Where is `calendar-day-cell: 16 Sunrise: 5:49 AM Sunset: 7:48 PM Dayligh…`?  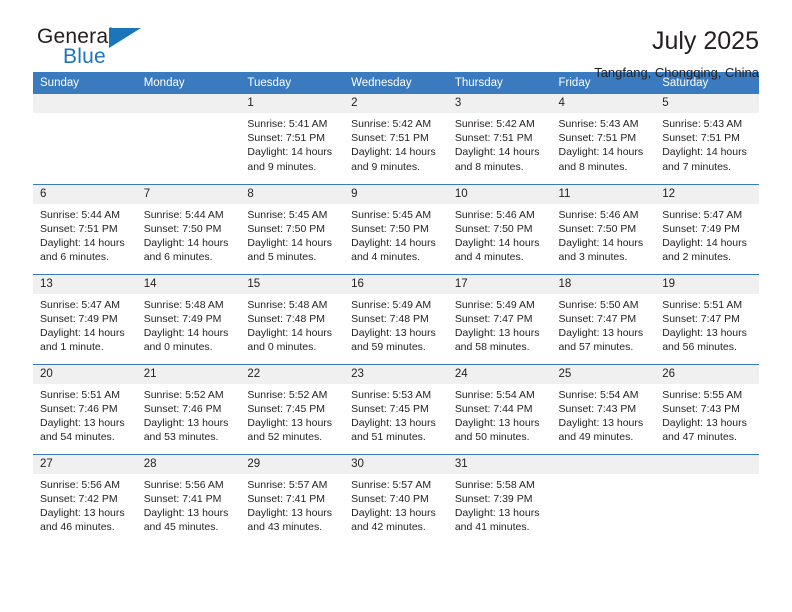
calendar-day-cell: 16 Sunrise: 5:49 AM Sunset: 7:48 PM Dayligh… is located at coordinates (396, 318).